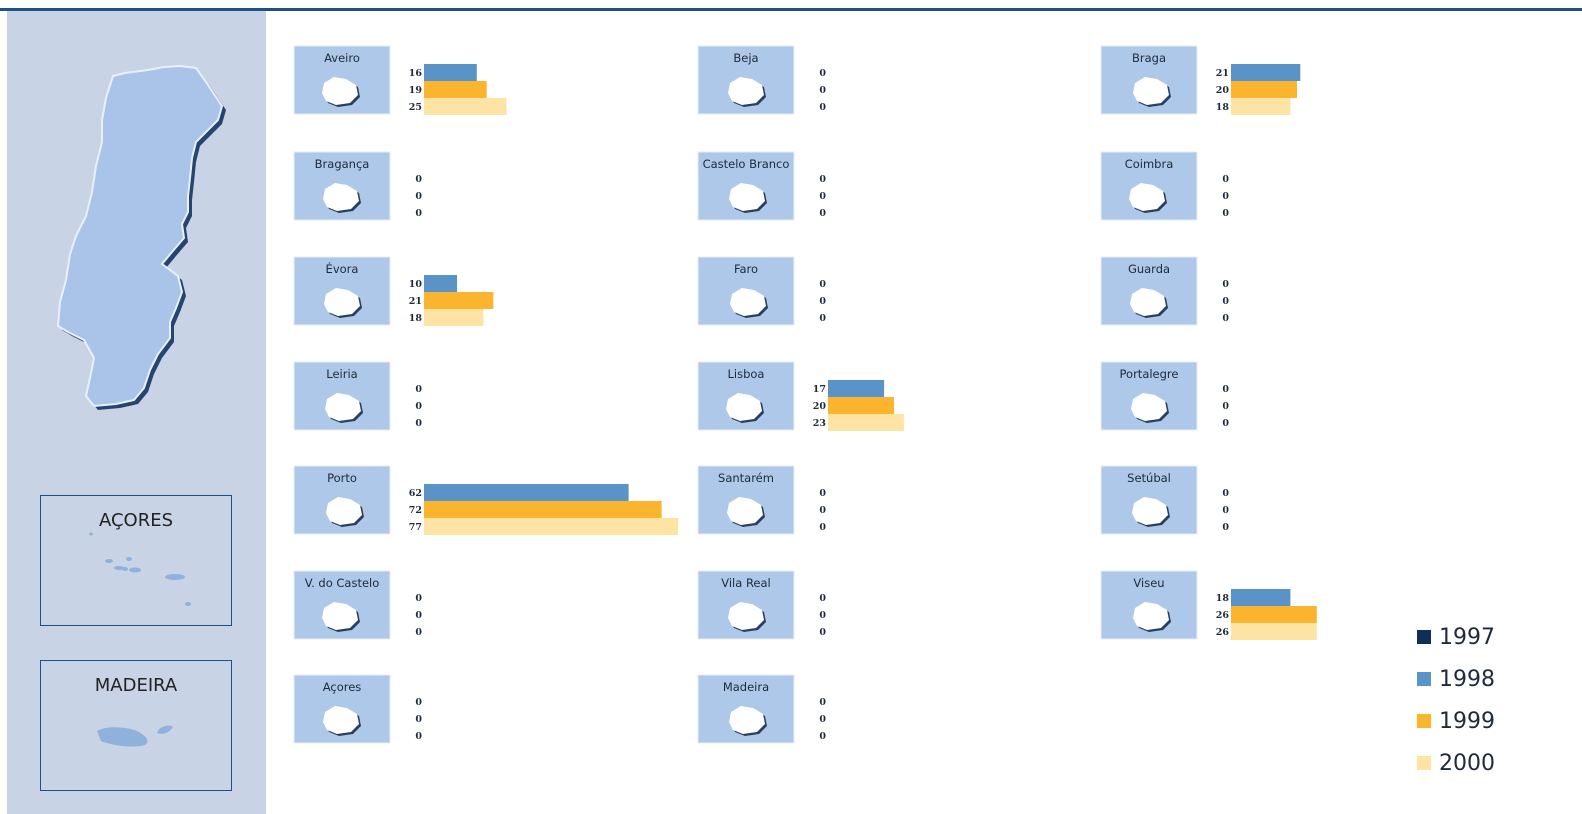  I want to click on bar-porto-1998, so click(526, 492).